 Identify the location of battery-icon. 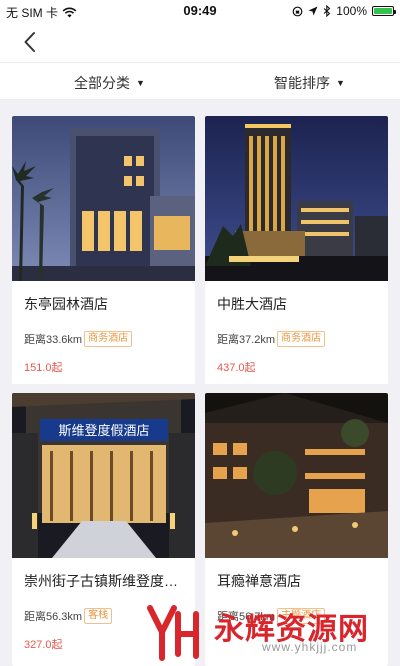
(384, 11).